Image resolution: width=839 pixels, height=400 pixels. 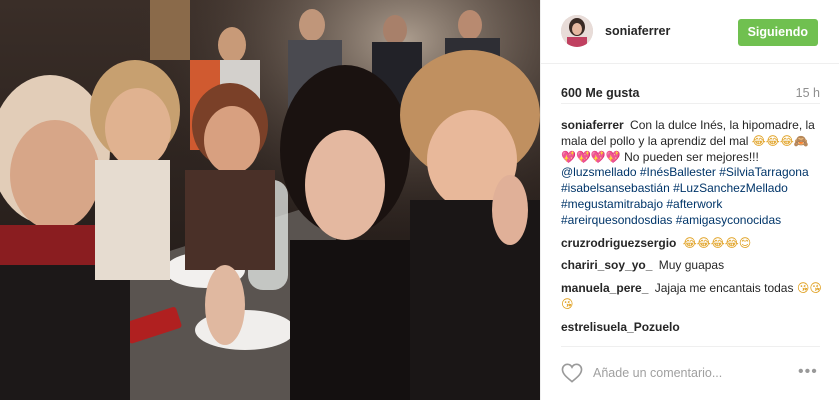 I want to click on list-item: chariri_soy_yo_ Muy guapas, so click(x=692, y=266).